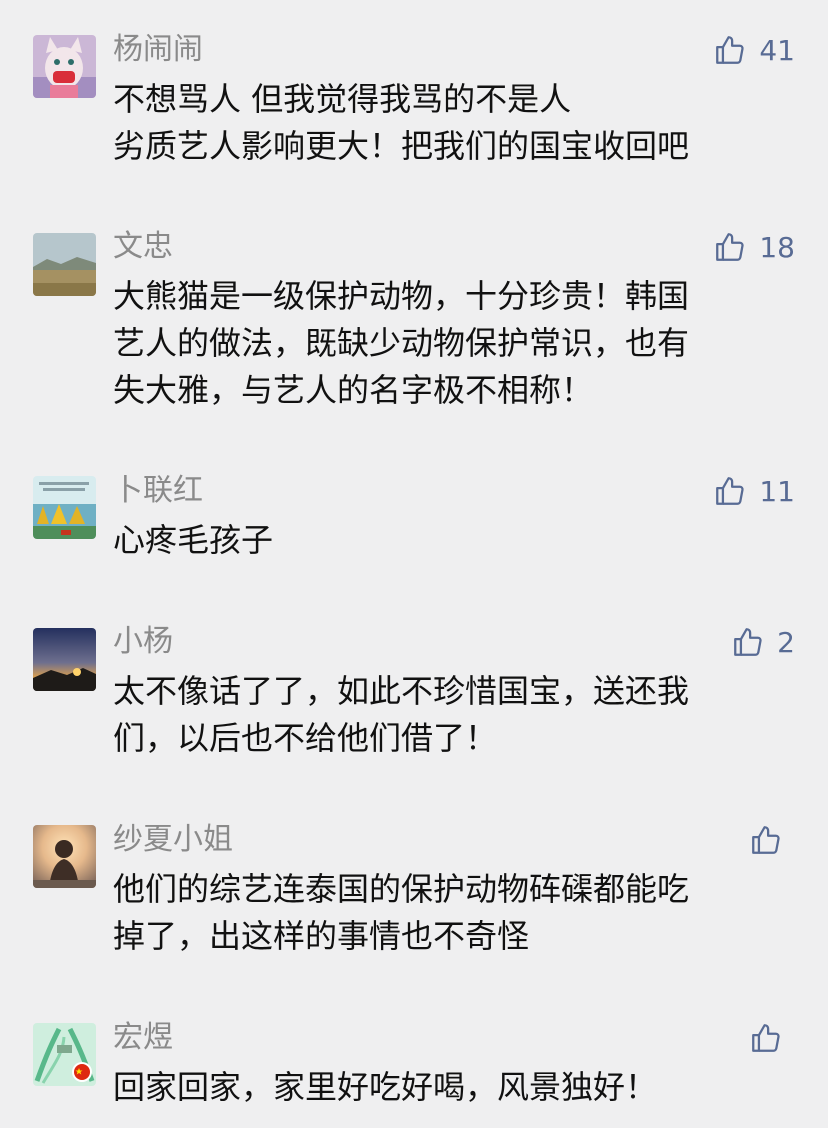 This screenshot has height=1128, width=828. Describe the element at coordinates (754, 50) in the screenshot. I see `like-button: 41` at that location.